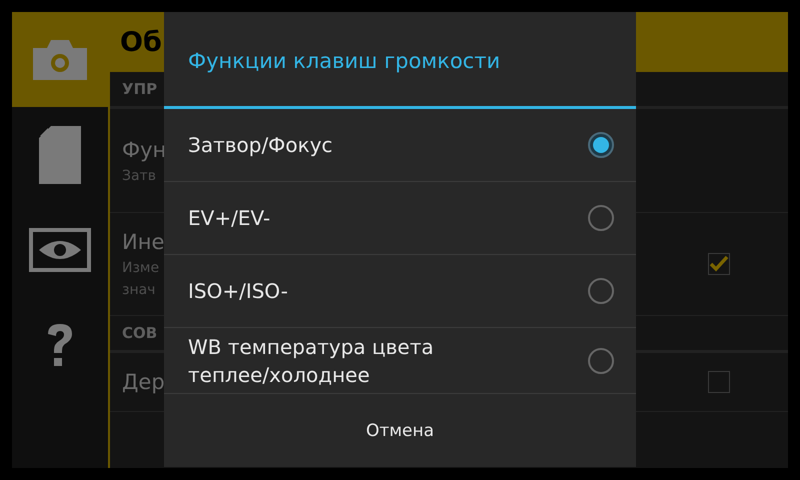 This screenshot has width=800, height=480. Describe the element at coordinates (400, 291) in the screenshot. I see `option-item: ISO+/ISO-` at that location.